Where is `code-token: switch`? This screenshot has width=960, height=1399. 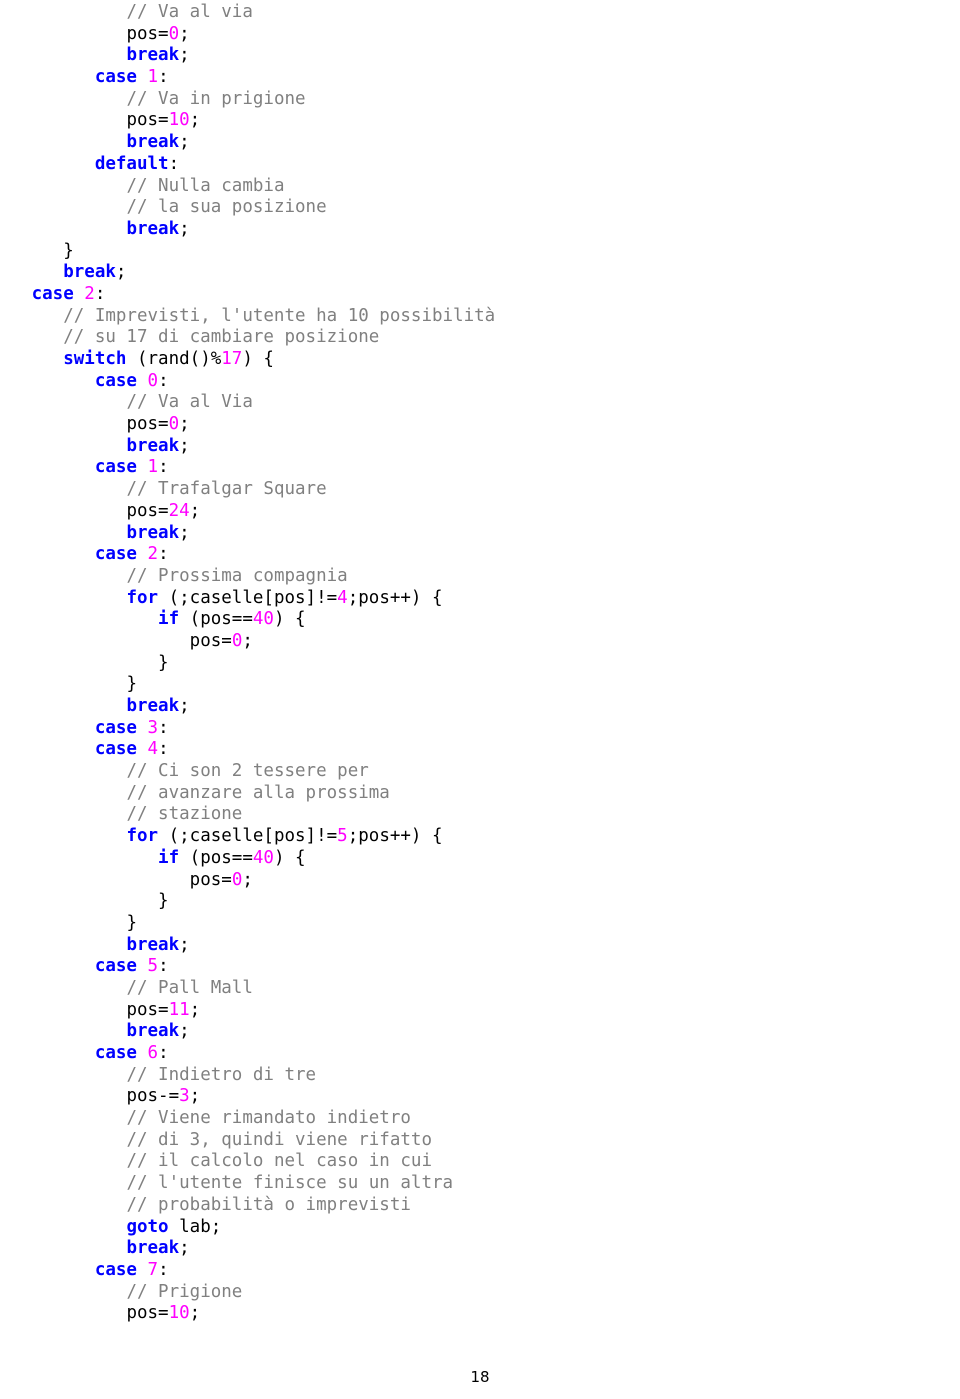
code-token: switch is located at coordinates (95, 359).